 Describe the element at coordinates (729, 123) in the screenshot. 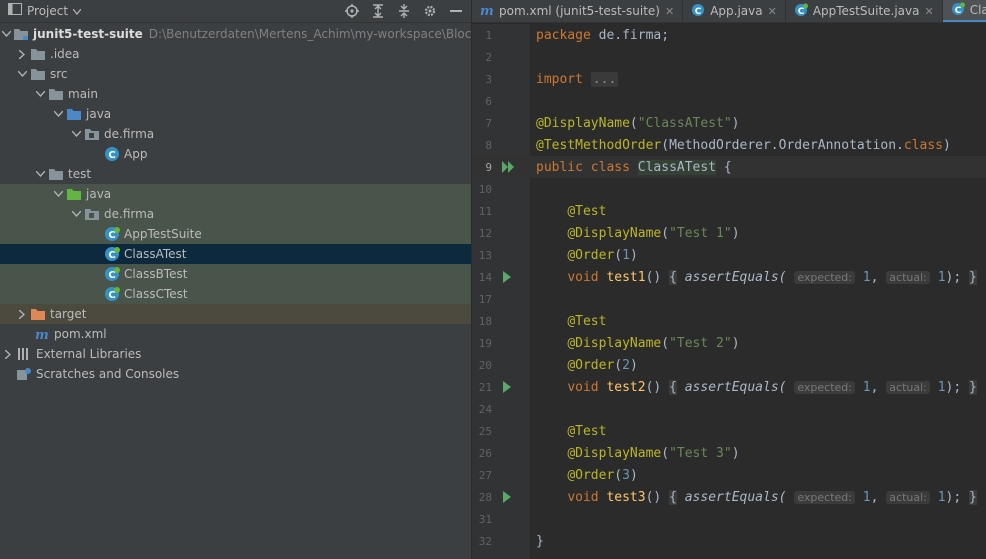

I see `code-line: 7 @DisplayName("ClassATest")` at that location.